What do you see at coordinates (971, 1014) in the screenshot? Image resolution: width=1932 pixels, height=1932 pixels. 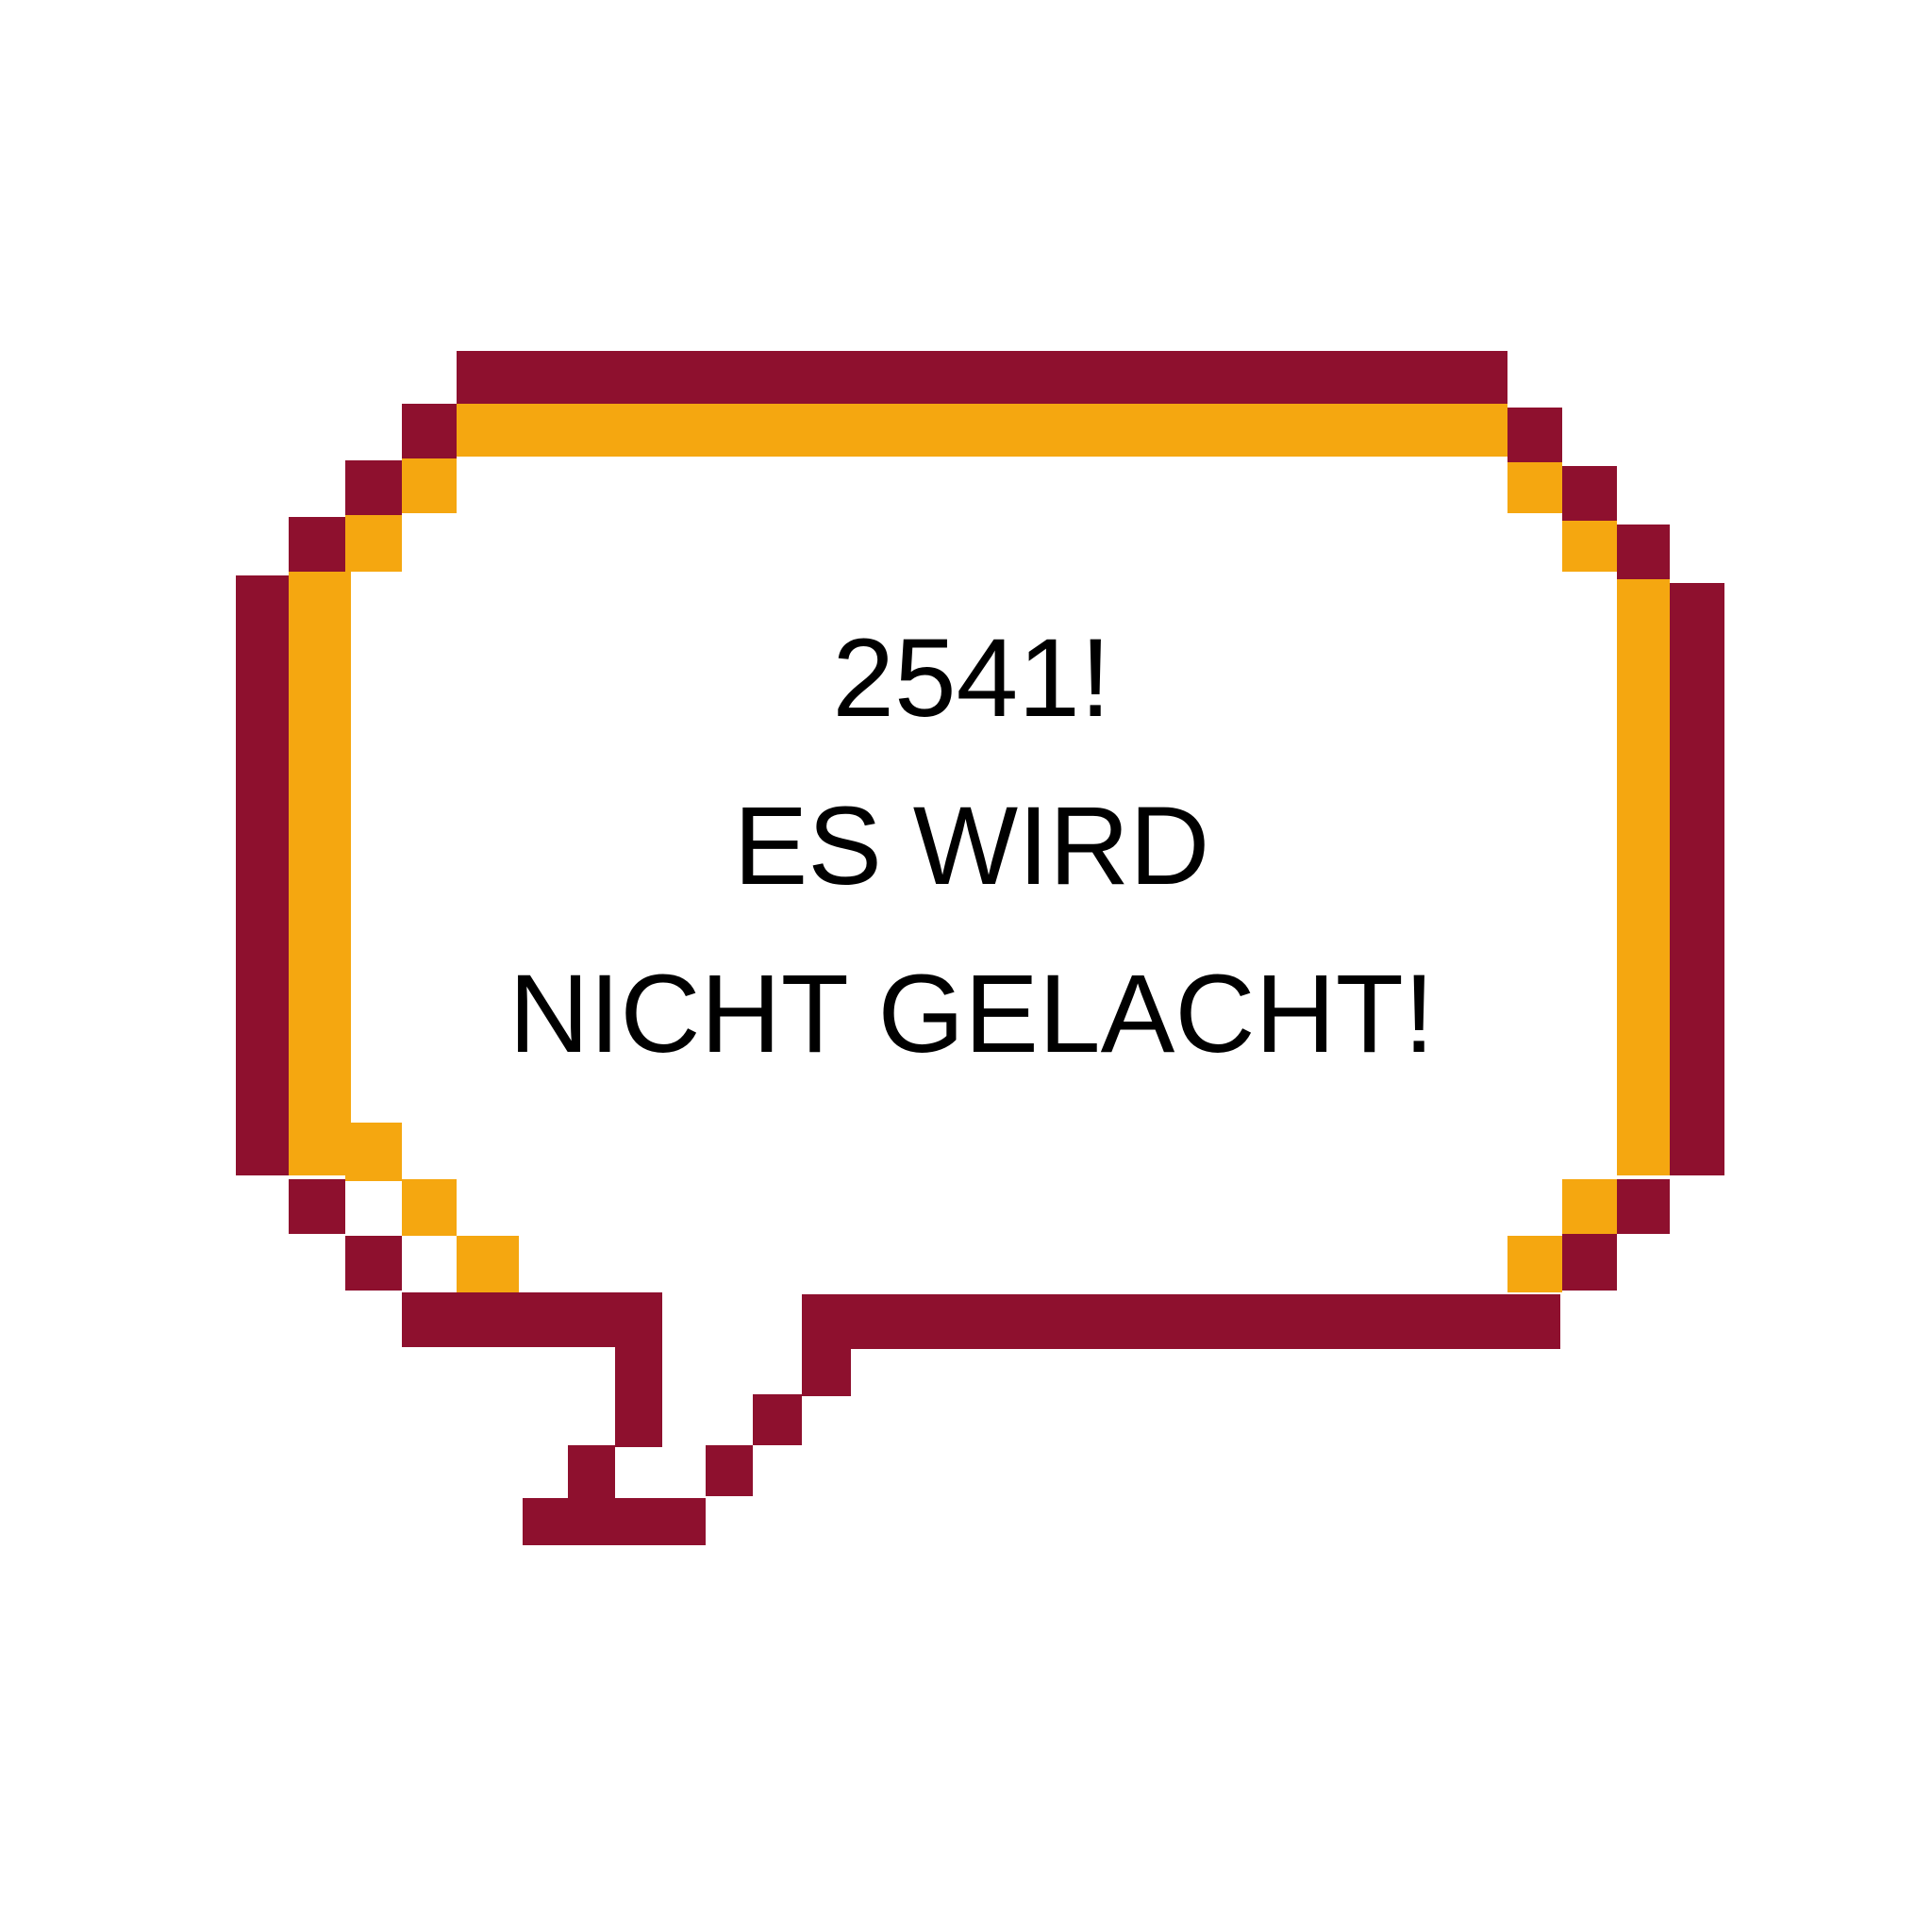 I see `message-line-nicht-gelacht: NICHT GELACHT!` at bounding box center [971, 1014].